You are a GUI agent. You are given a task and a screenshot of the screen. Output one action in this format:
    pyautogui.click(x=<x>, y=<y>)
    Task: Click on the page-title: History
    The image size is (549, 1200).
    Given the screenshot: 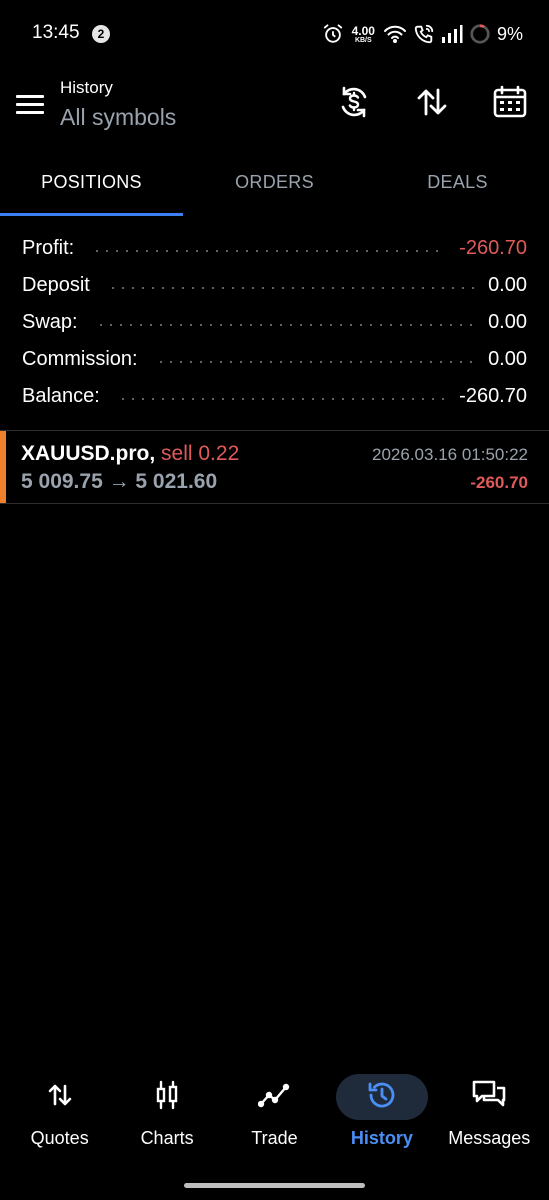 What is the action you would take?
    pyautogui.click(x=86, y=87)
    